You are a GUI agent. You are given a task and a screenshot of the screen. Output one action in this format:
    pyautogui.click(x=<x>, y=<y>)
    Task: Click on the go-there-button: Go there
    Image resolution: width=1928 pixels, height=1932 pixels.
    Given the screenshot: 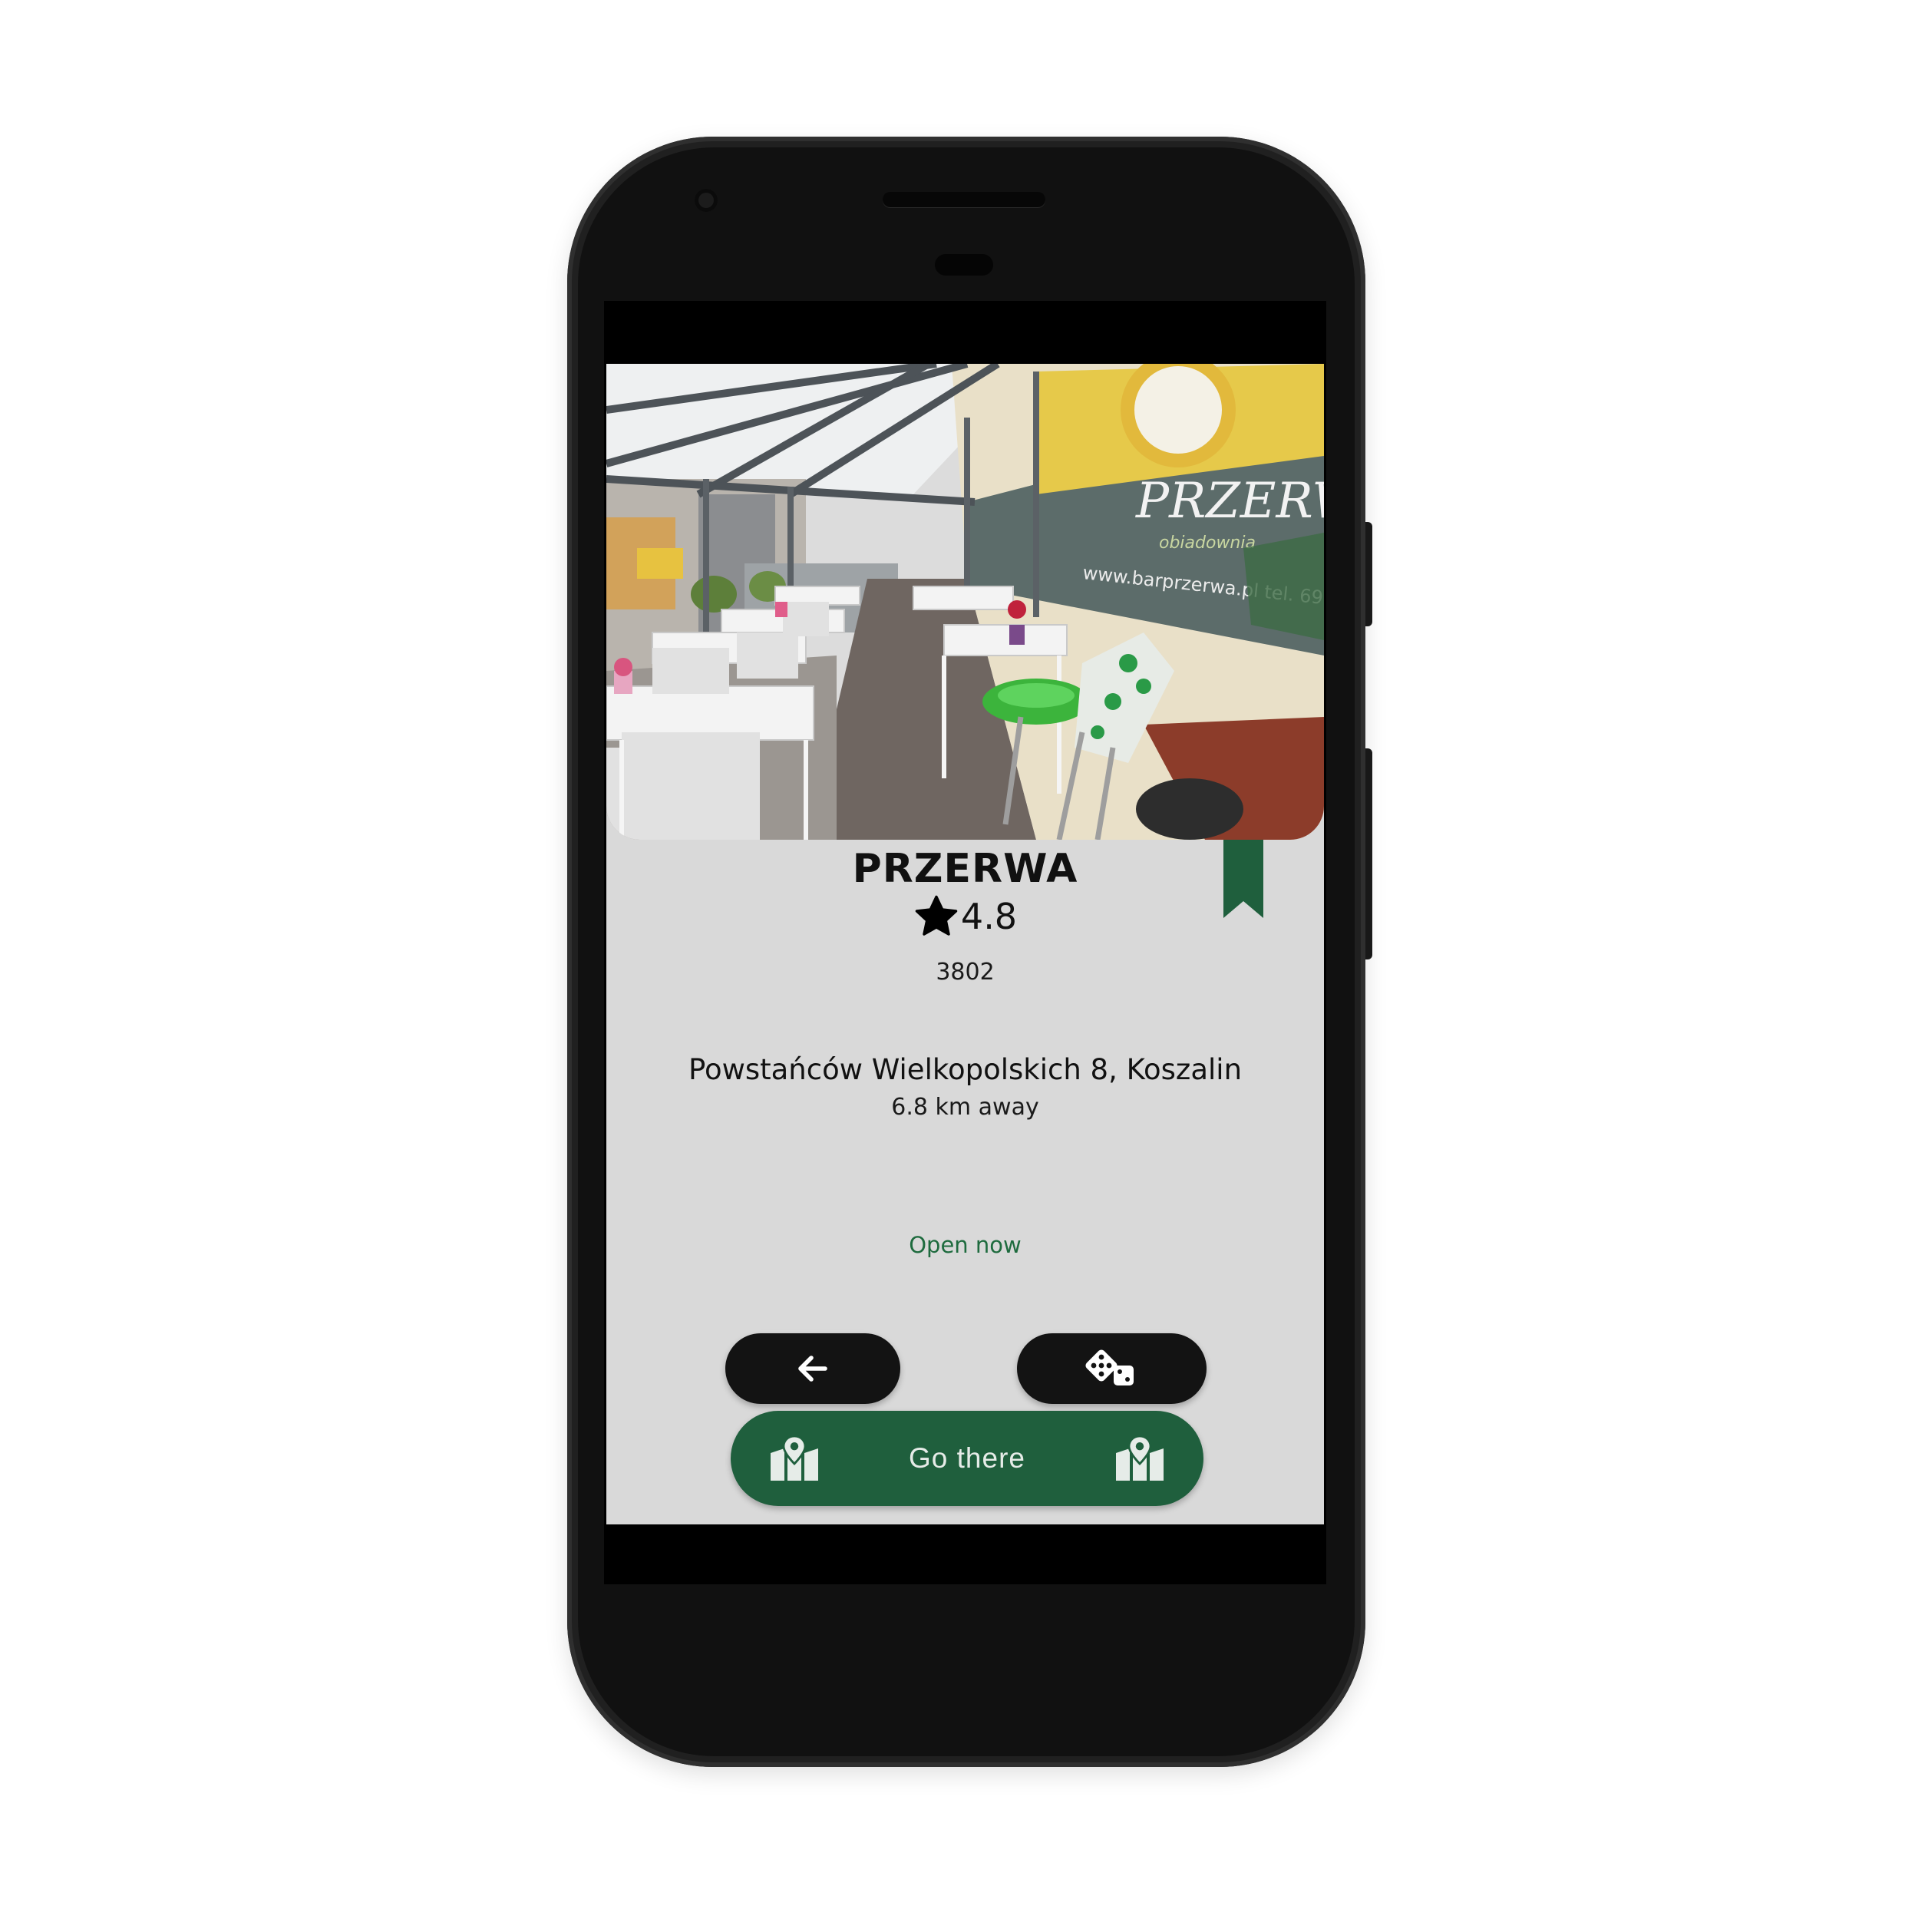 What is the action you would take?
    pyautogui.click(x=967, y=1458)
    